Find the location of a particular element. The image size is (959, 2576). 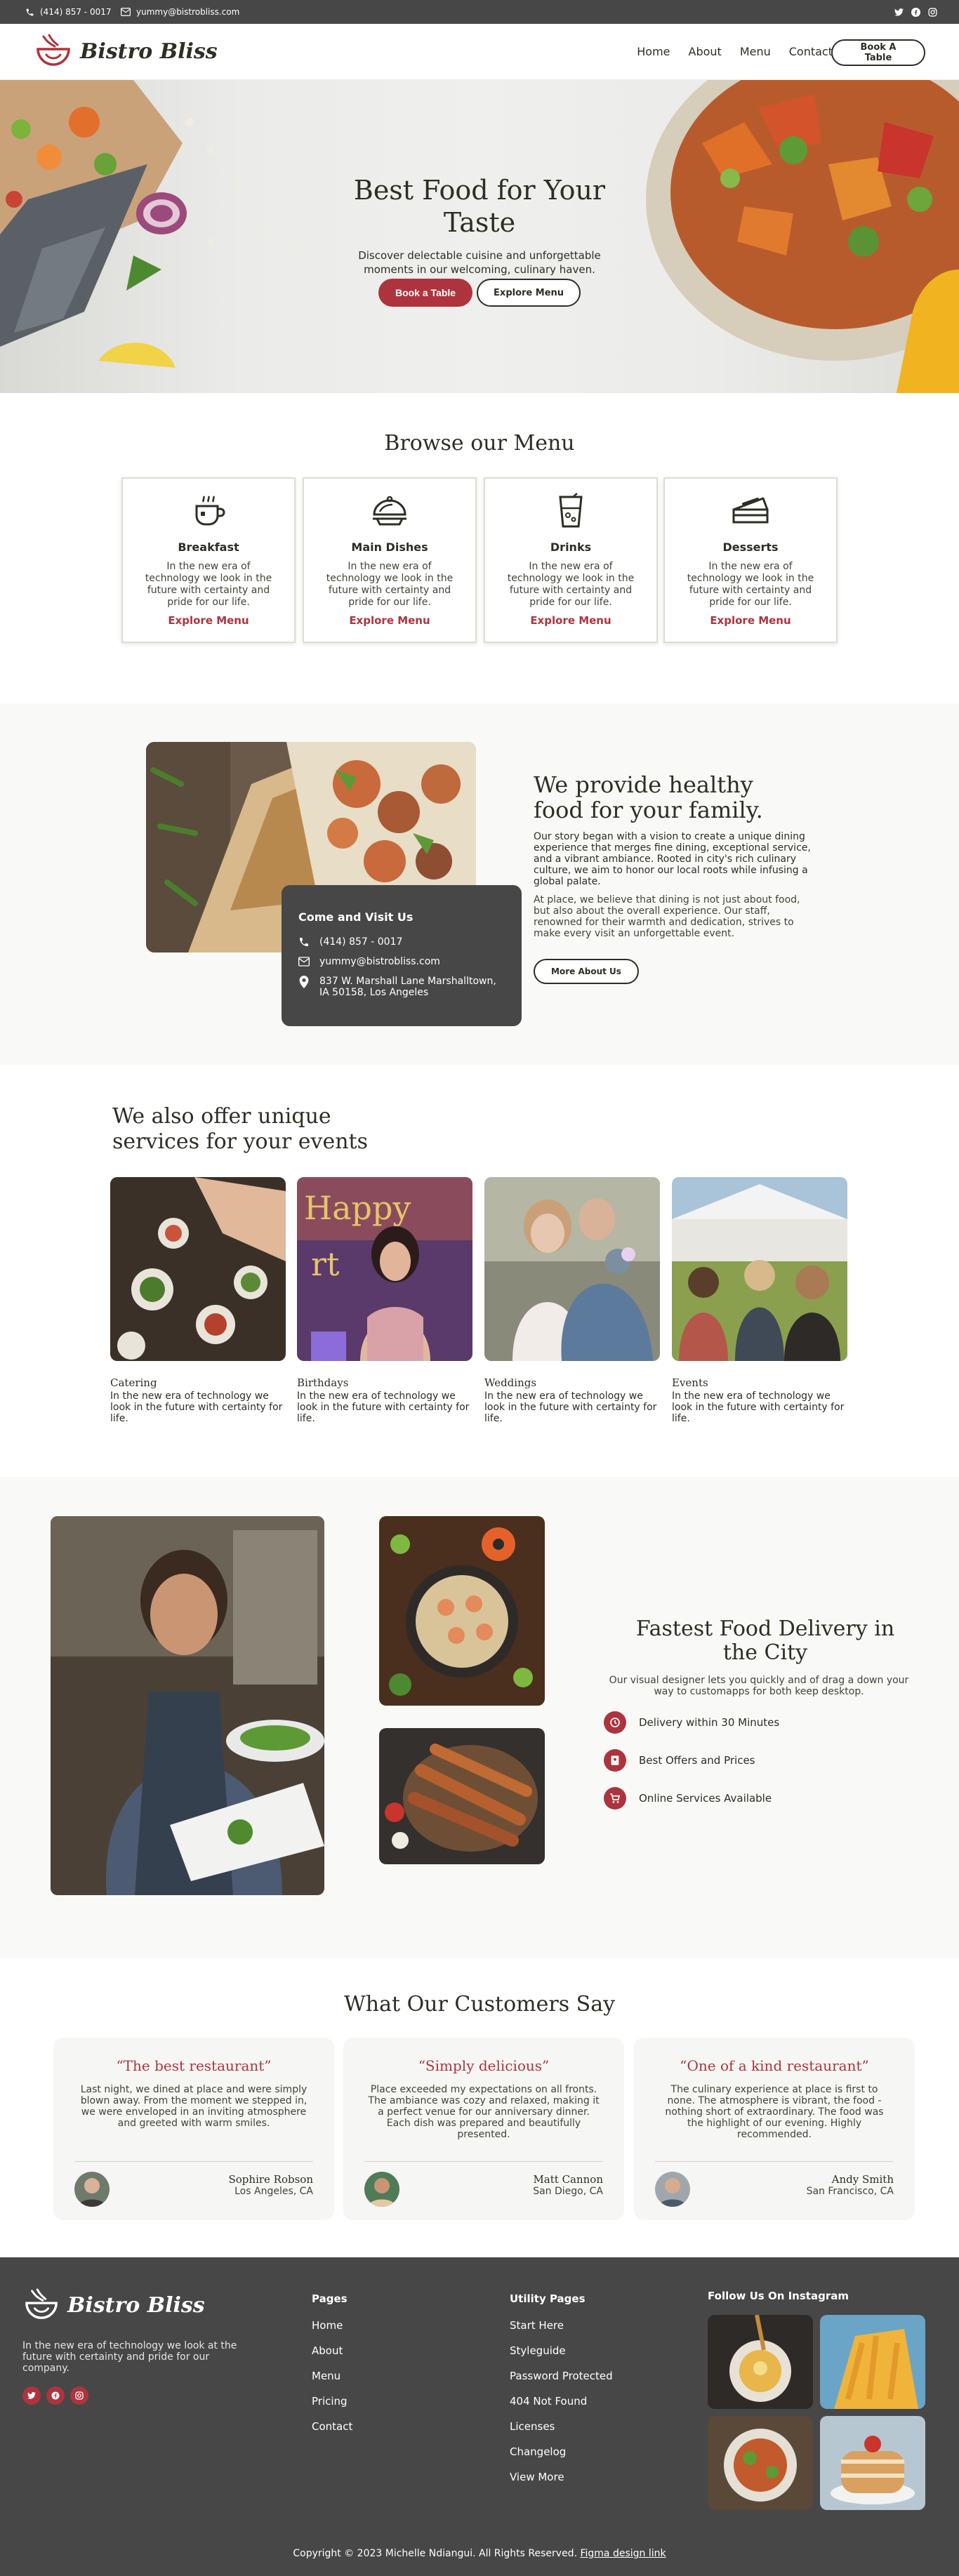

footer-link: Menu is located at coordinates (332, 2376).